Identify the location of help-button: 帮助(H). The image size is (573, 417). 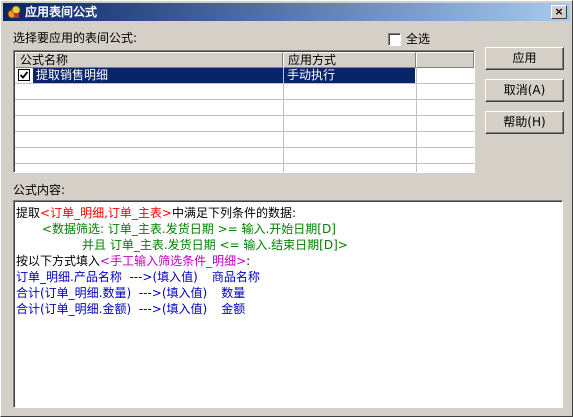
(524, 122).